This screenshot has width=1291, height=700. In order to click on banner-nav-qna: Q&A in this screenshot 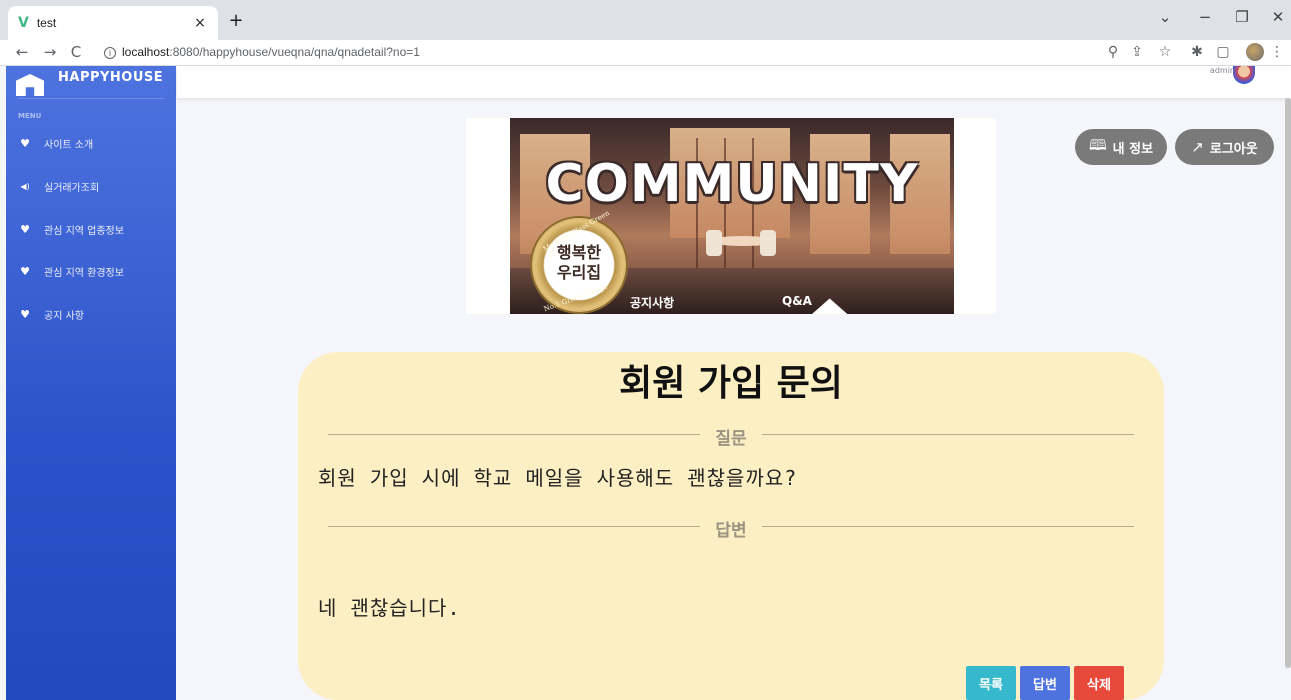, I will do `click(797, 301)`.